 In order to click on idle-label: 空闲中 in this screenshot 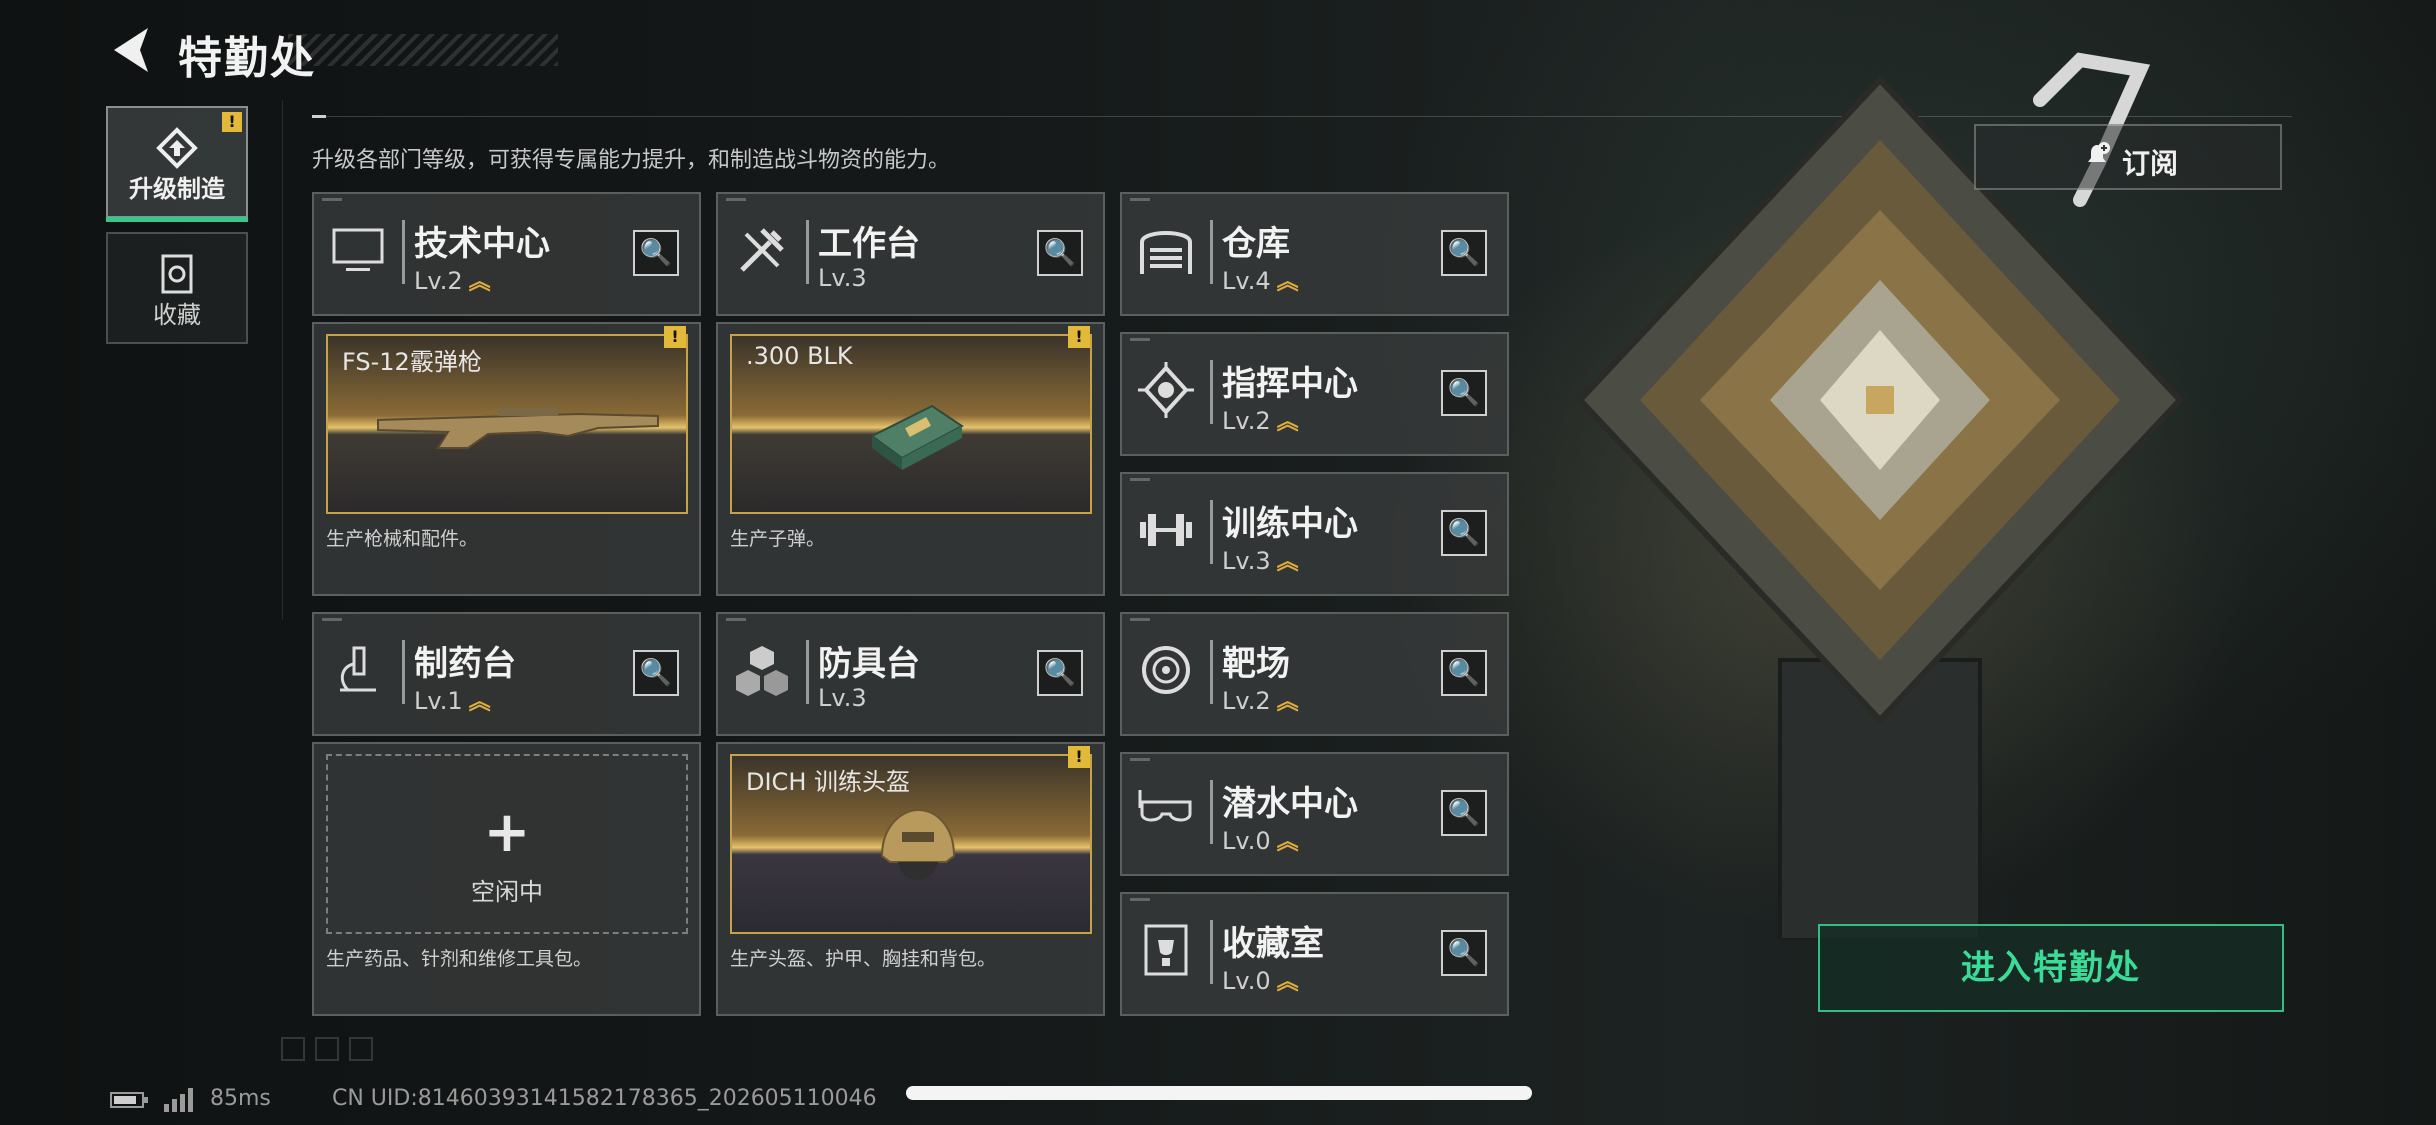, I will do `click(507, 892)`.